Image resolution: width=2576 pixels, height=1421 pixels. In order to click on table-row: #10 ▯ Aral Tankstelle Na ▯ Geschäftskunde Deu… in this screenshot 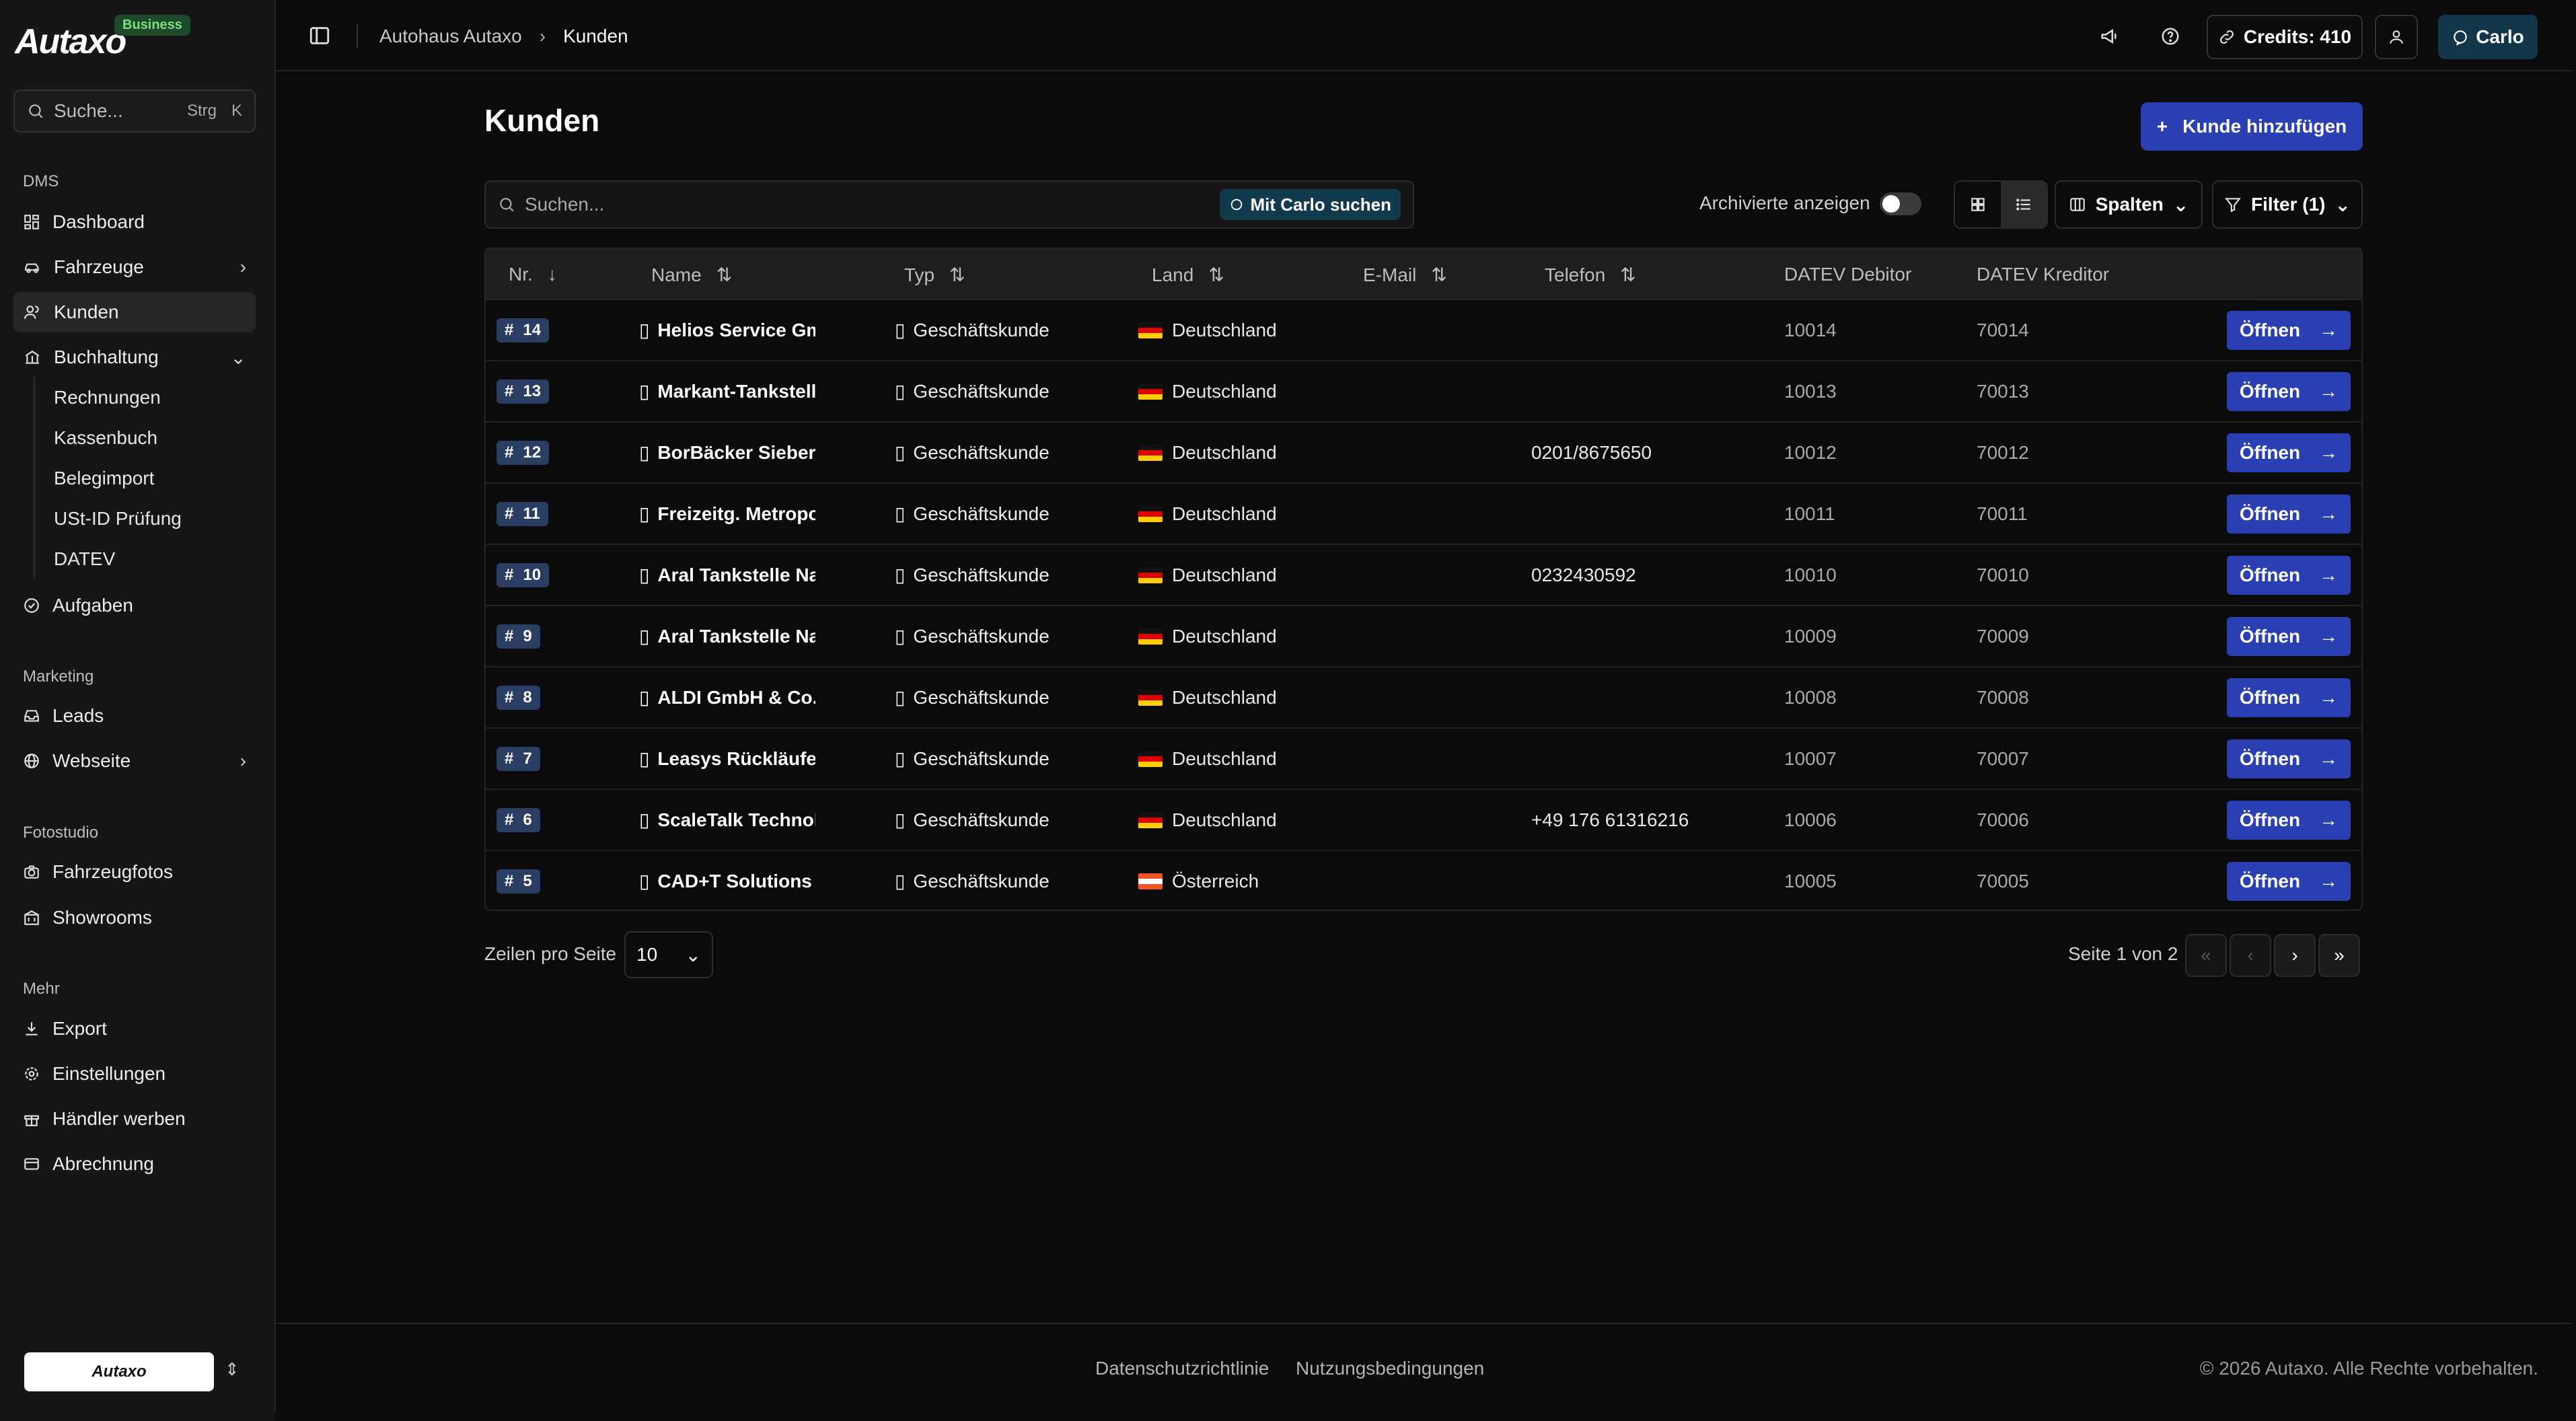, I will do `click(1423, 575)`.